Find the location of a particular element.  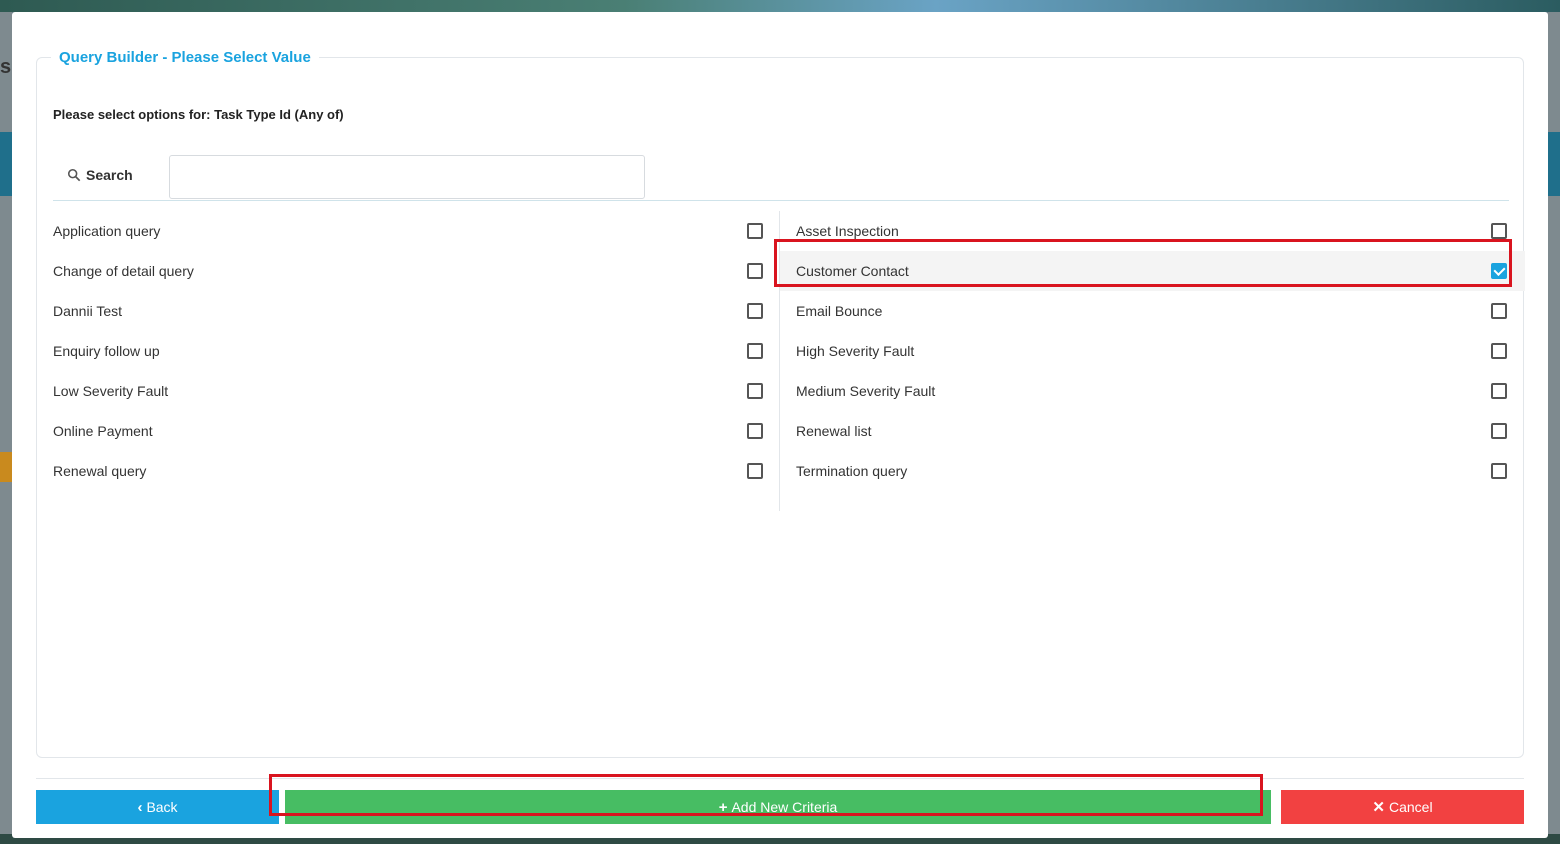

option-row: Application query is located at coordinates (408, 231).